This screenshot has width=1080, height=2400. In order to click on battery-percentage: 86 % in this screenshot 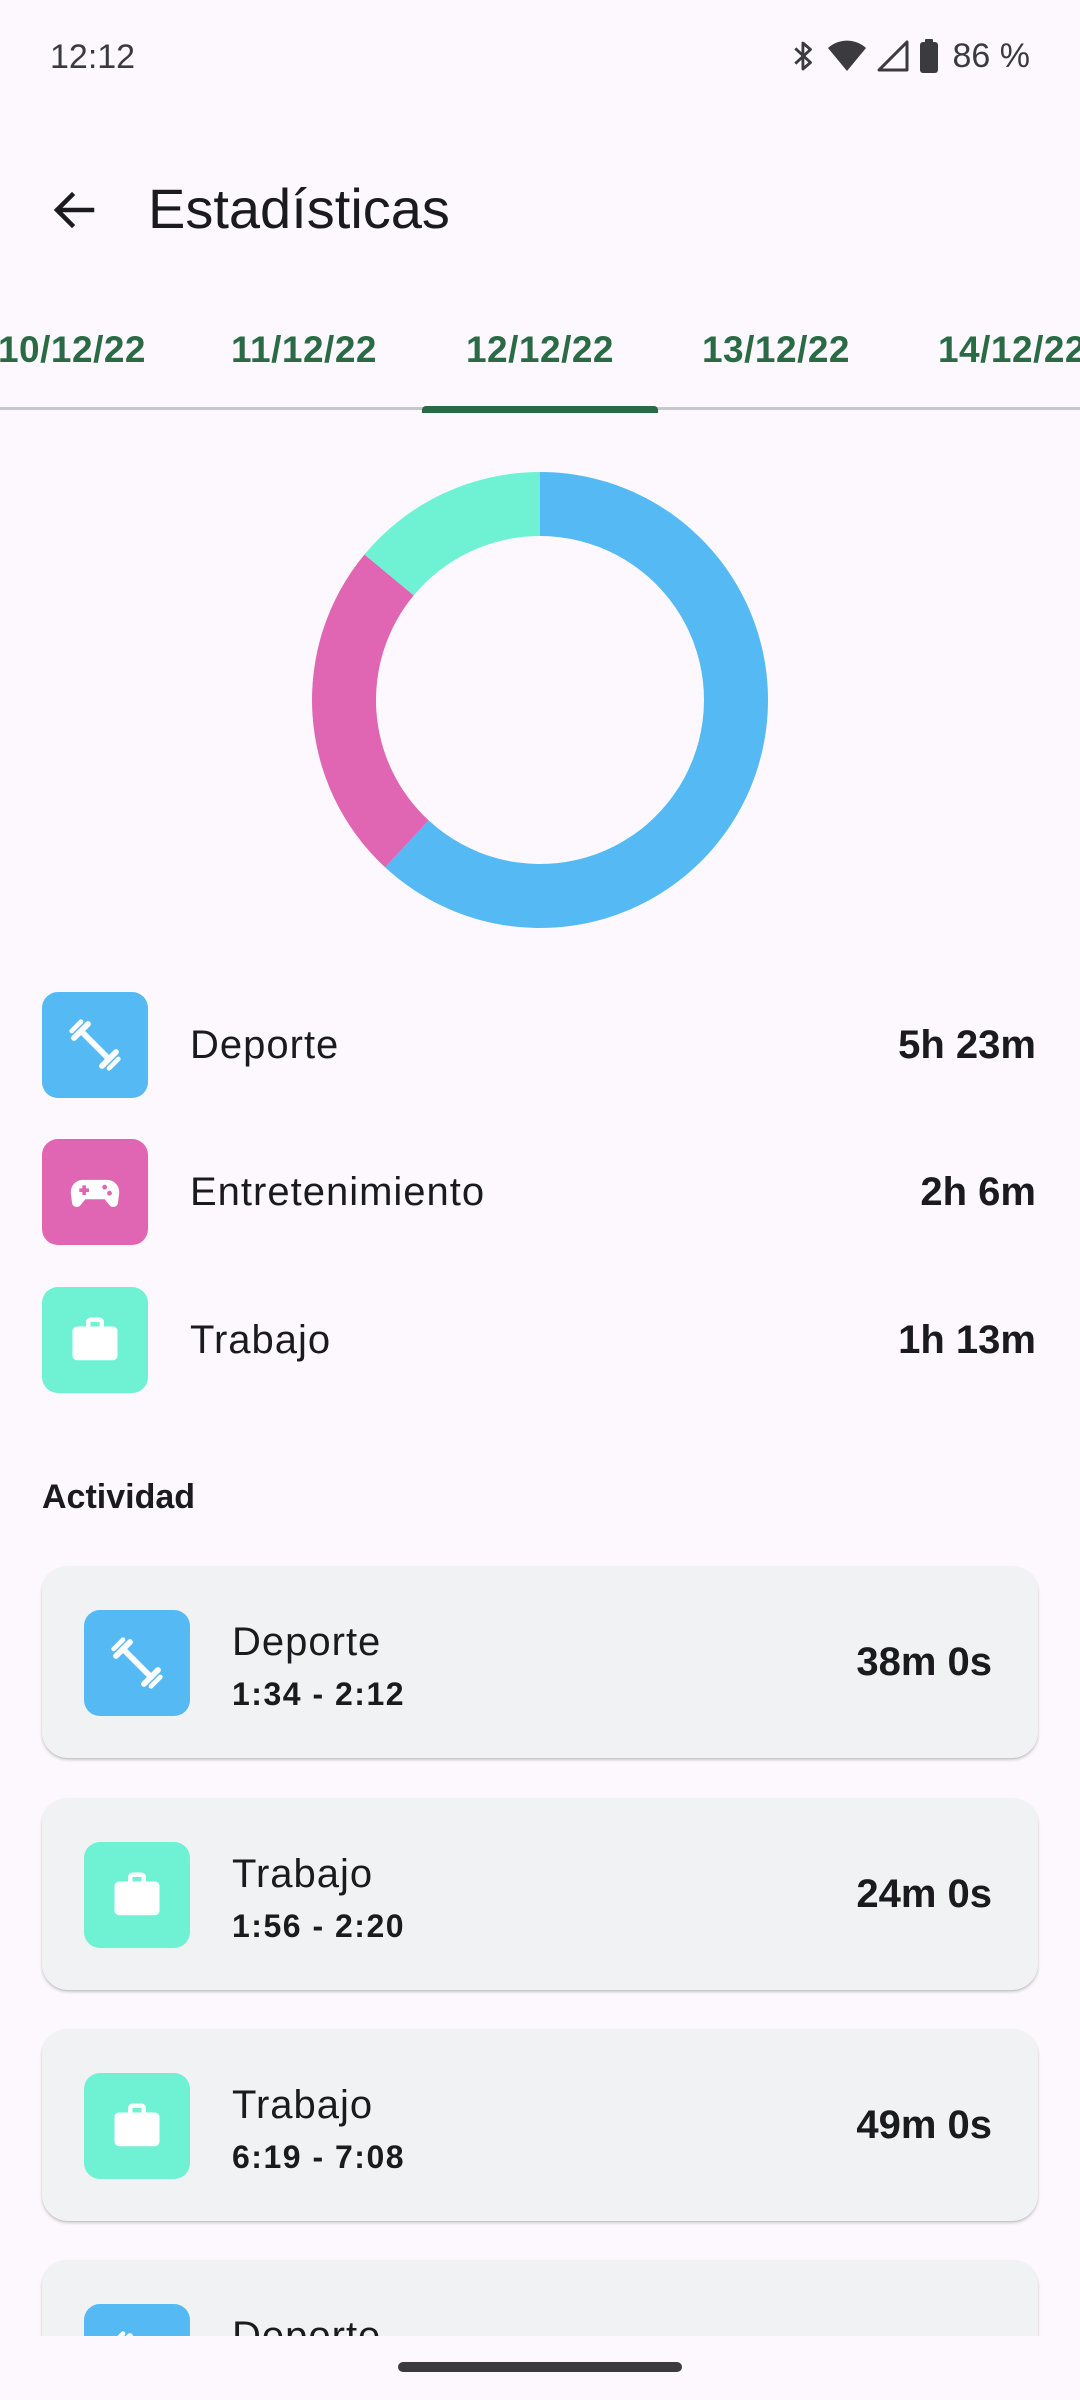, I will do `click(991, 55)`.